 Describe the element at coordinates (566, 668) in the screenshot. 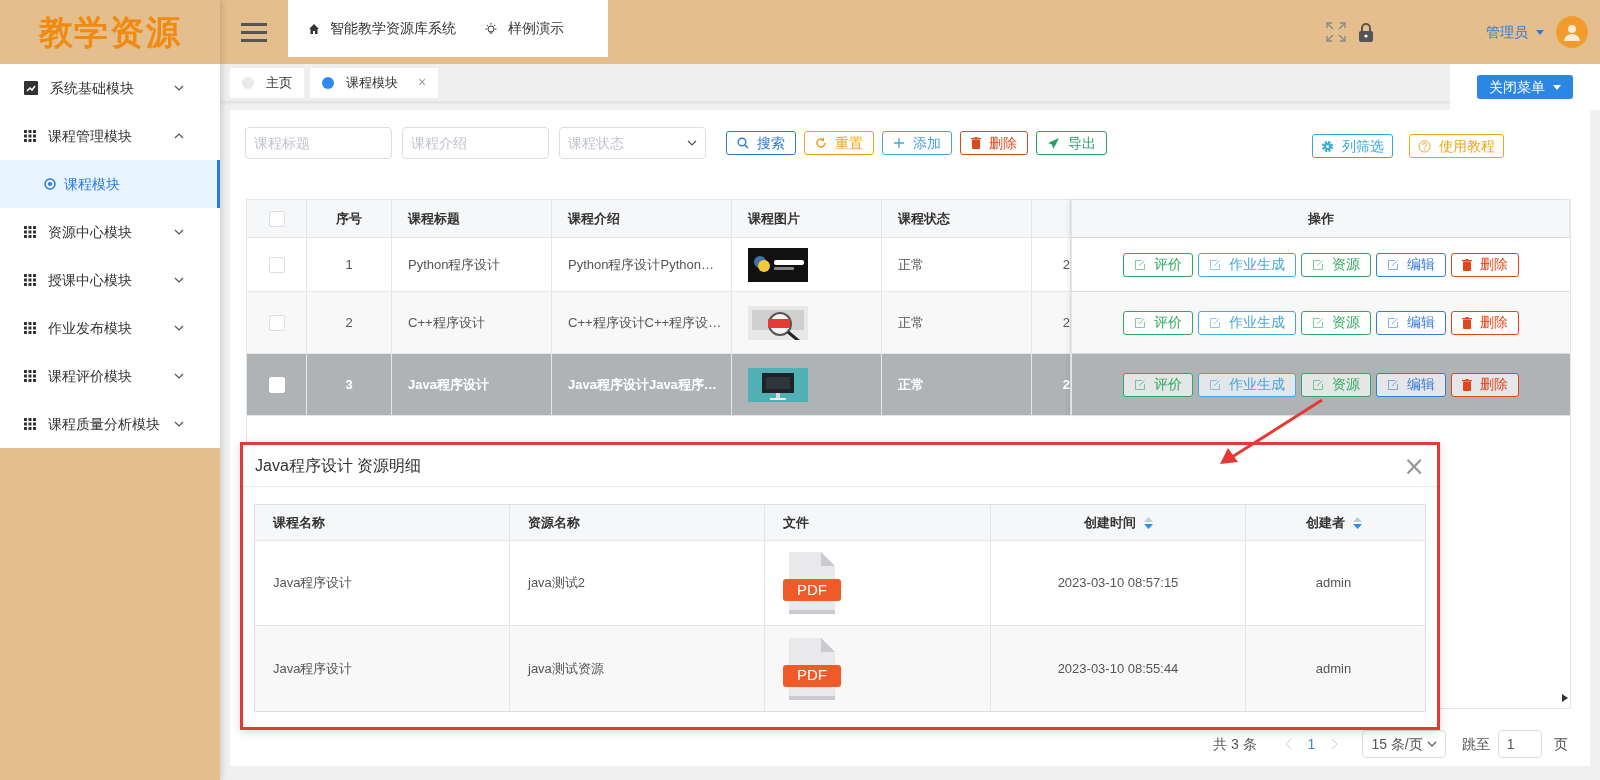

I see `table-cell-text: java测试资源` at that location.